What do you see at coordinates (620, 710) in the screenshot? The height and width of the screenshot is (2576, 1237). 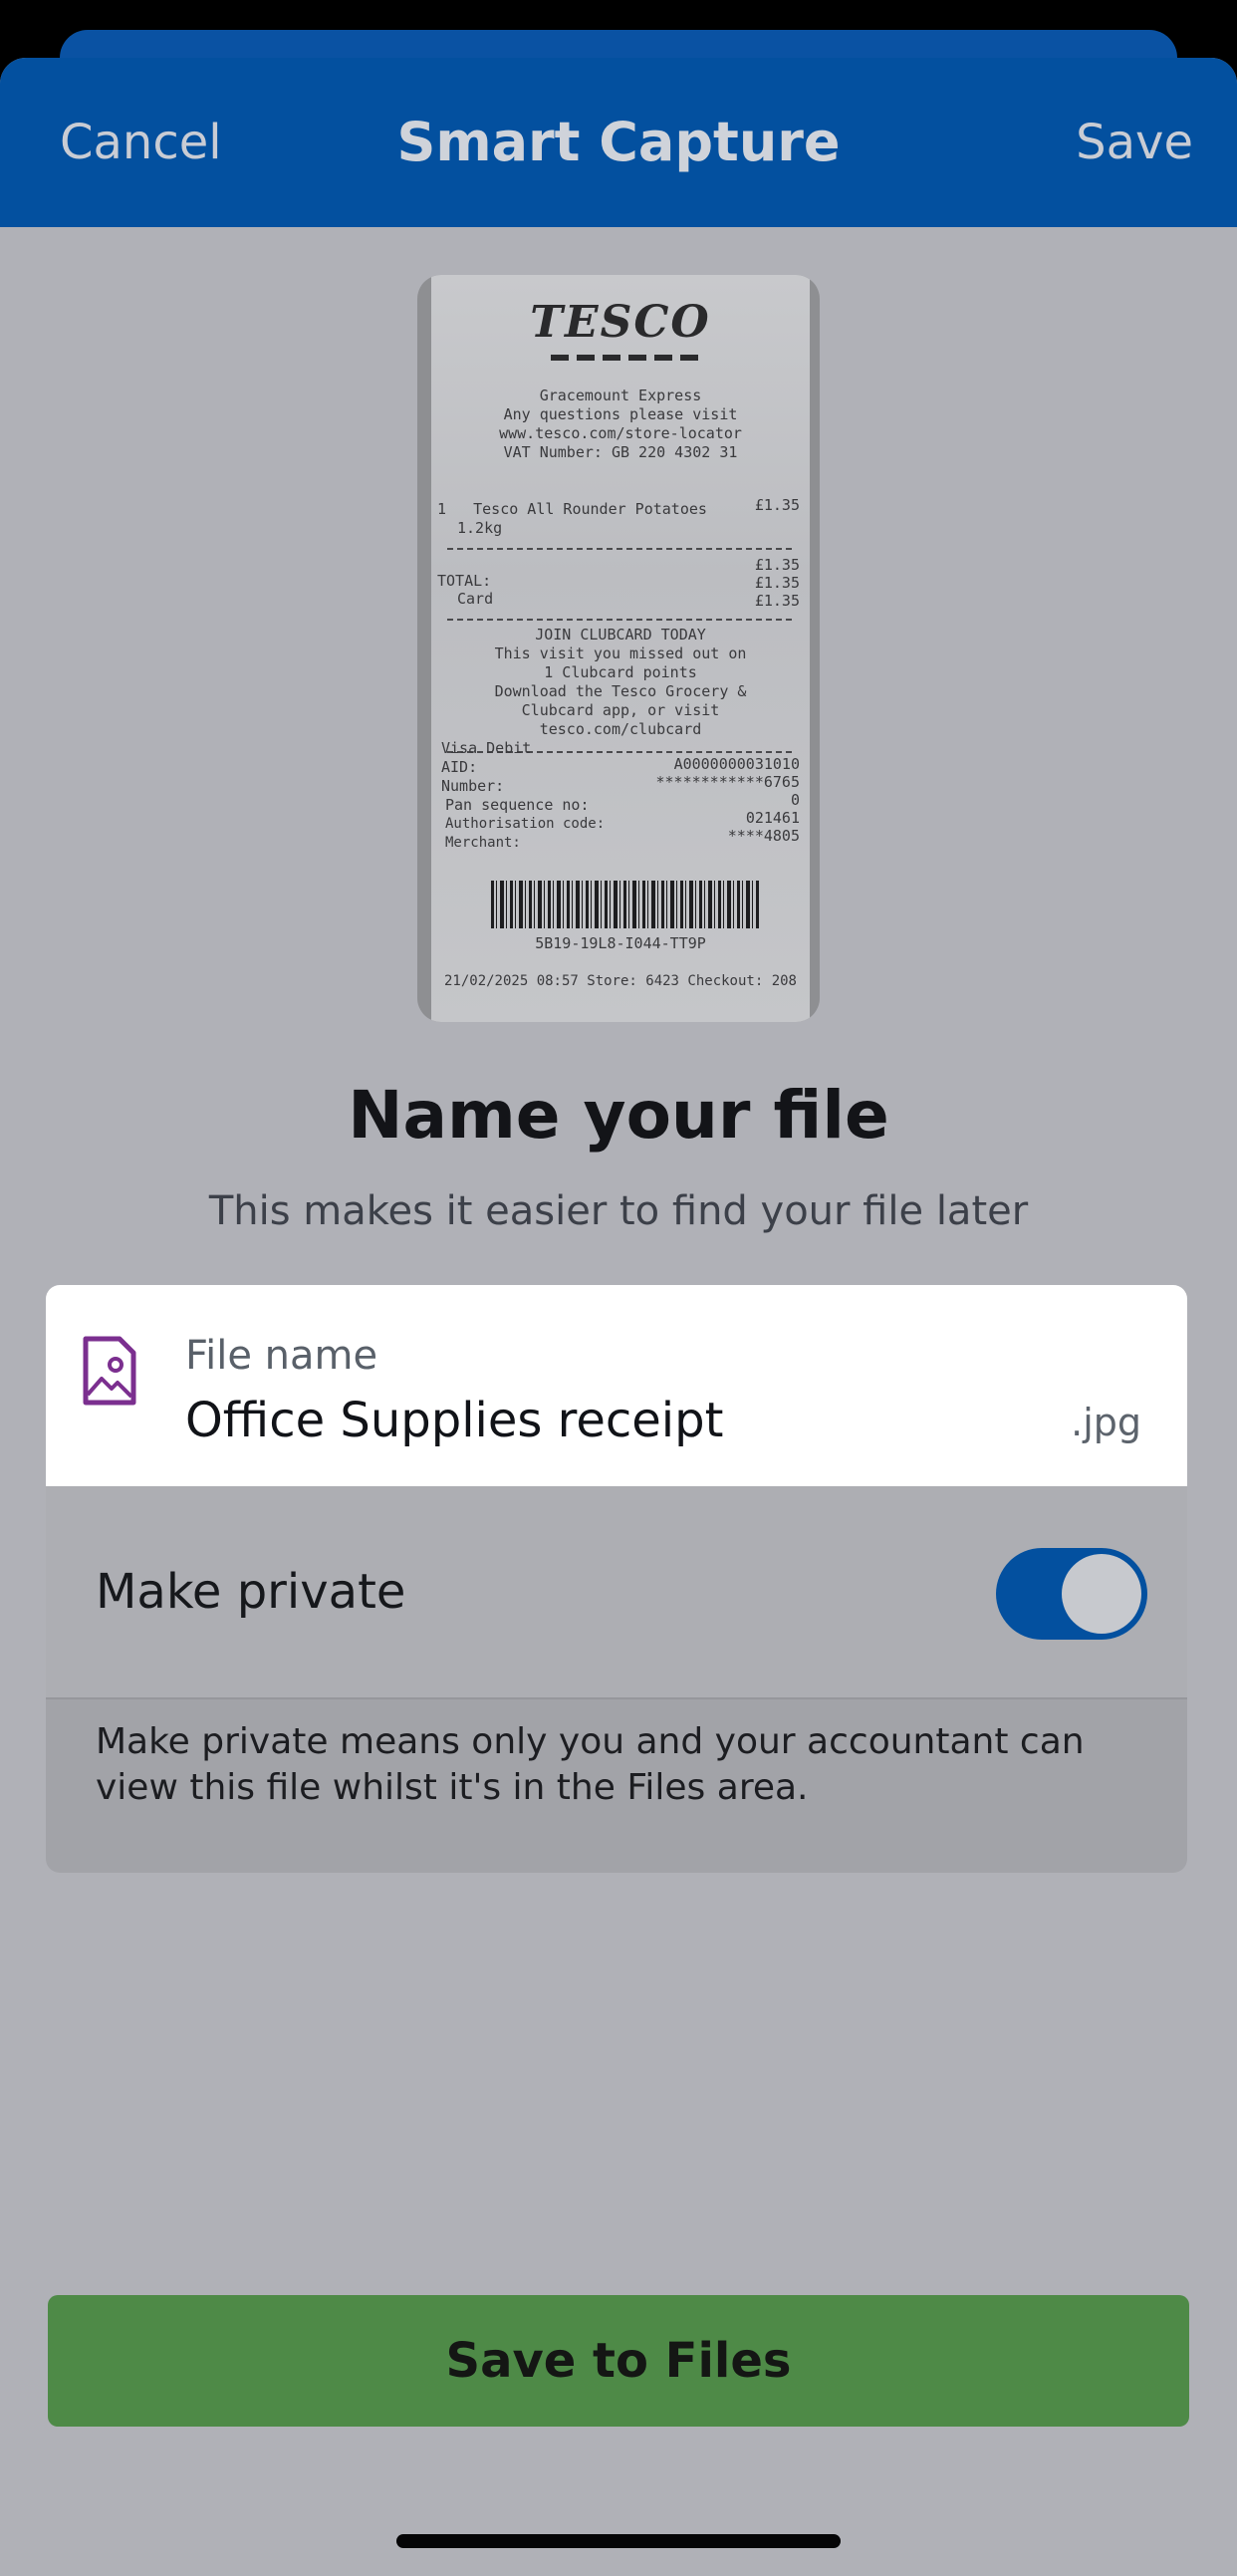 I see `receipt-clubcard-line: Clubcard app, or visit` at bounding box center [620, 710].